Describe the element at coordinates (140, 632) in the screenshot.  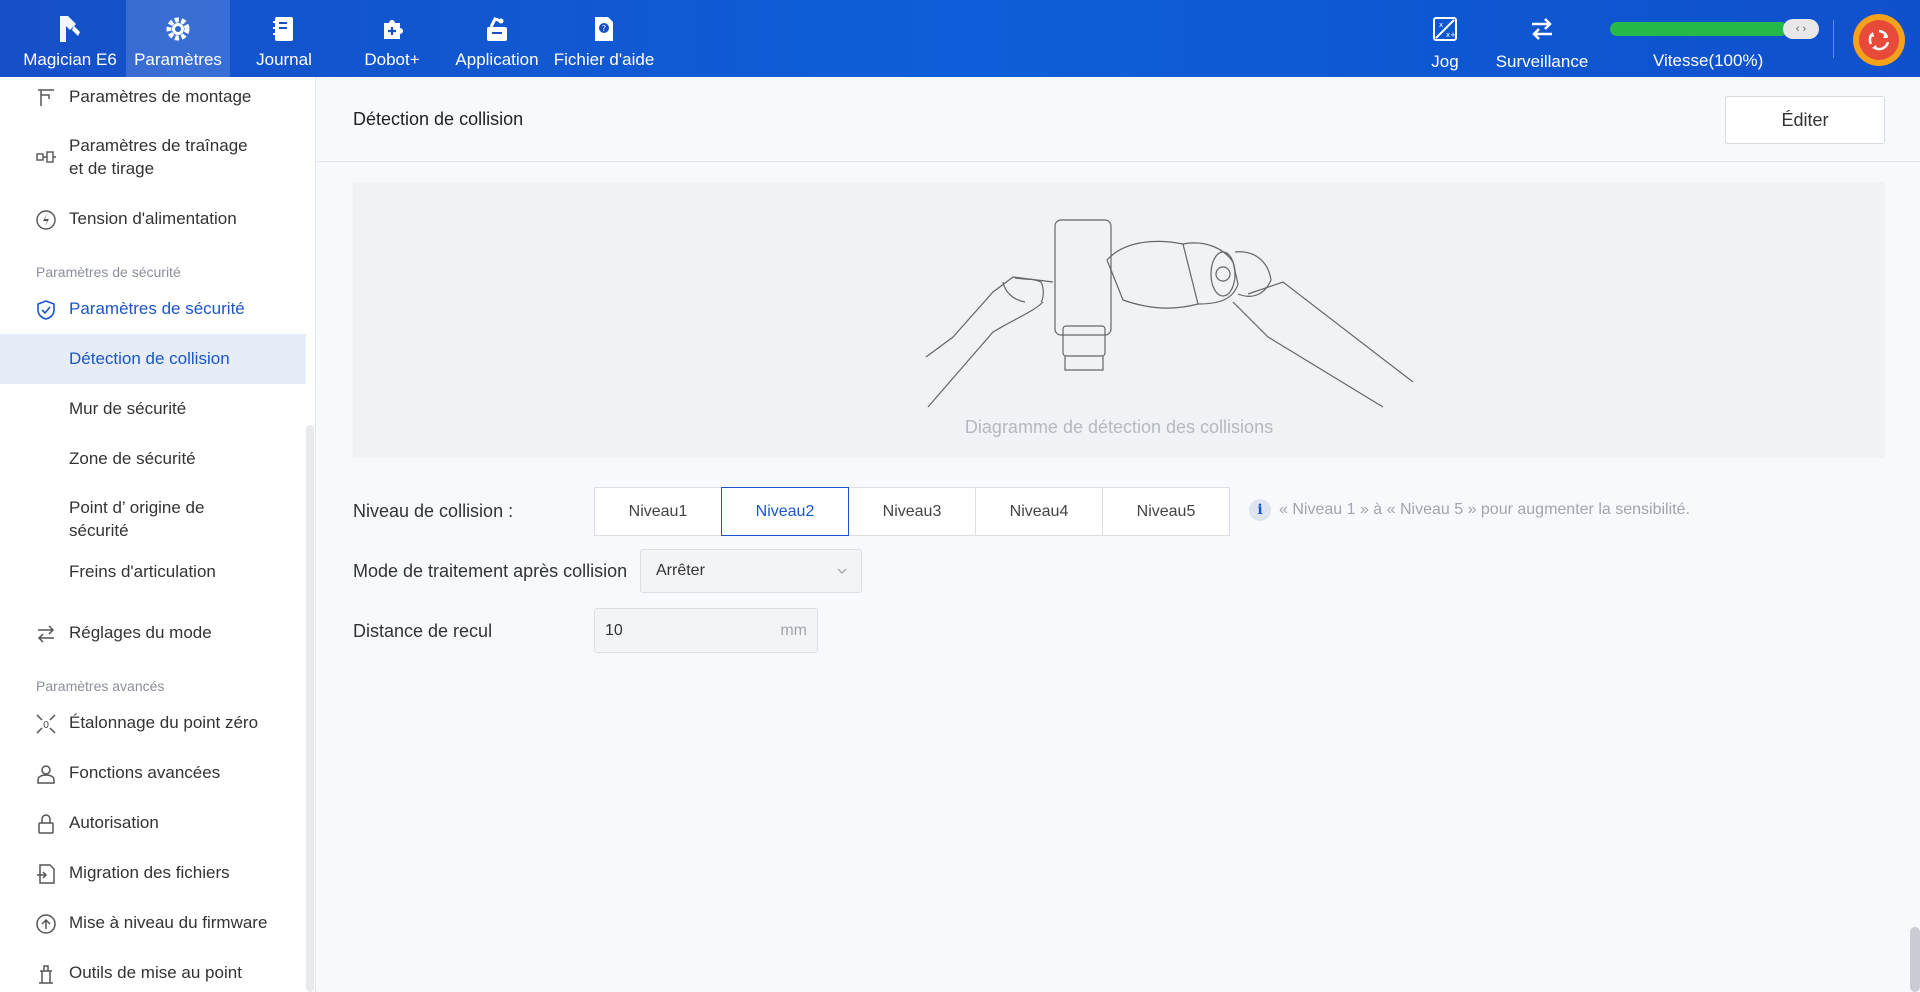
I see `sidebar-item-label: Réglages du mode` at that location.